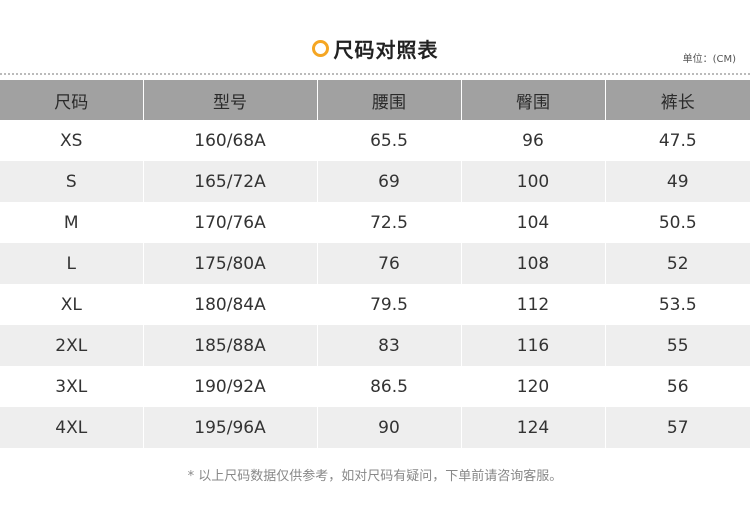 Image resolution: width=750 pixels, height=529 pixels. Describe the element at coordinates (533, 263) in the screenshot. I see `cell-hip: 108` at that location.